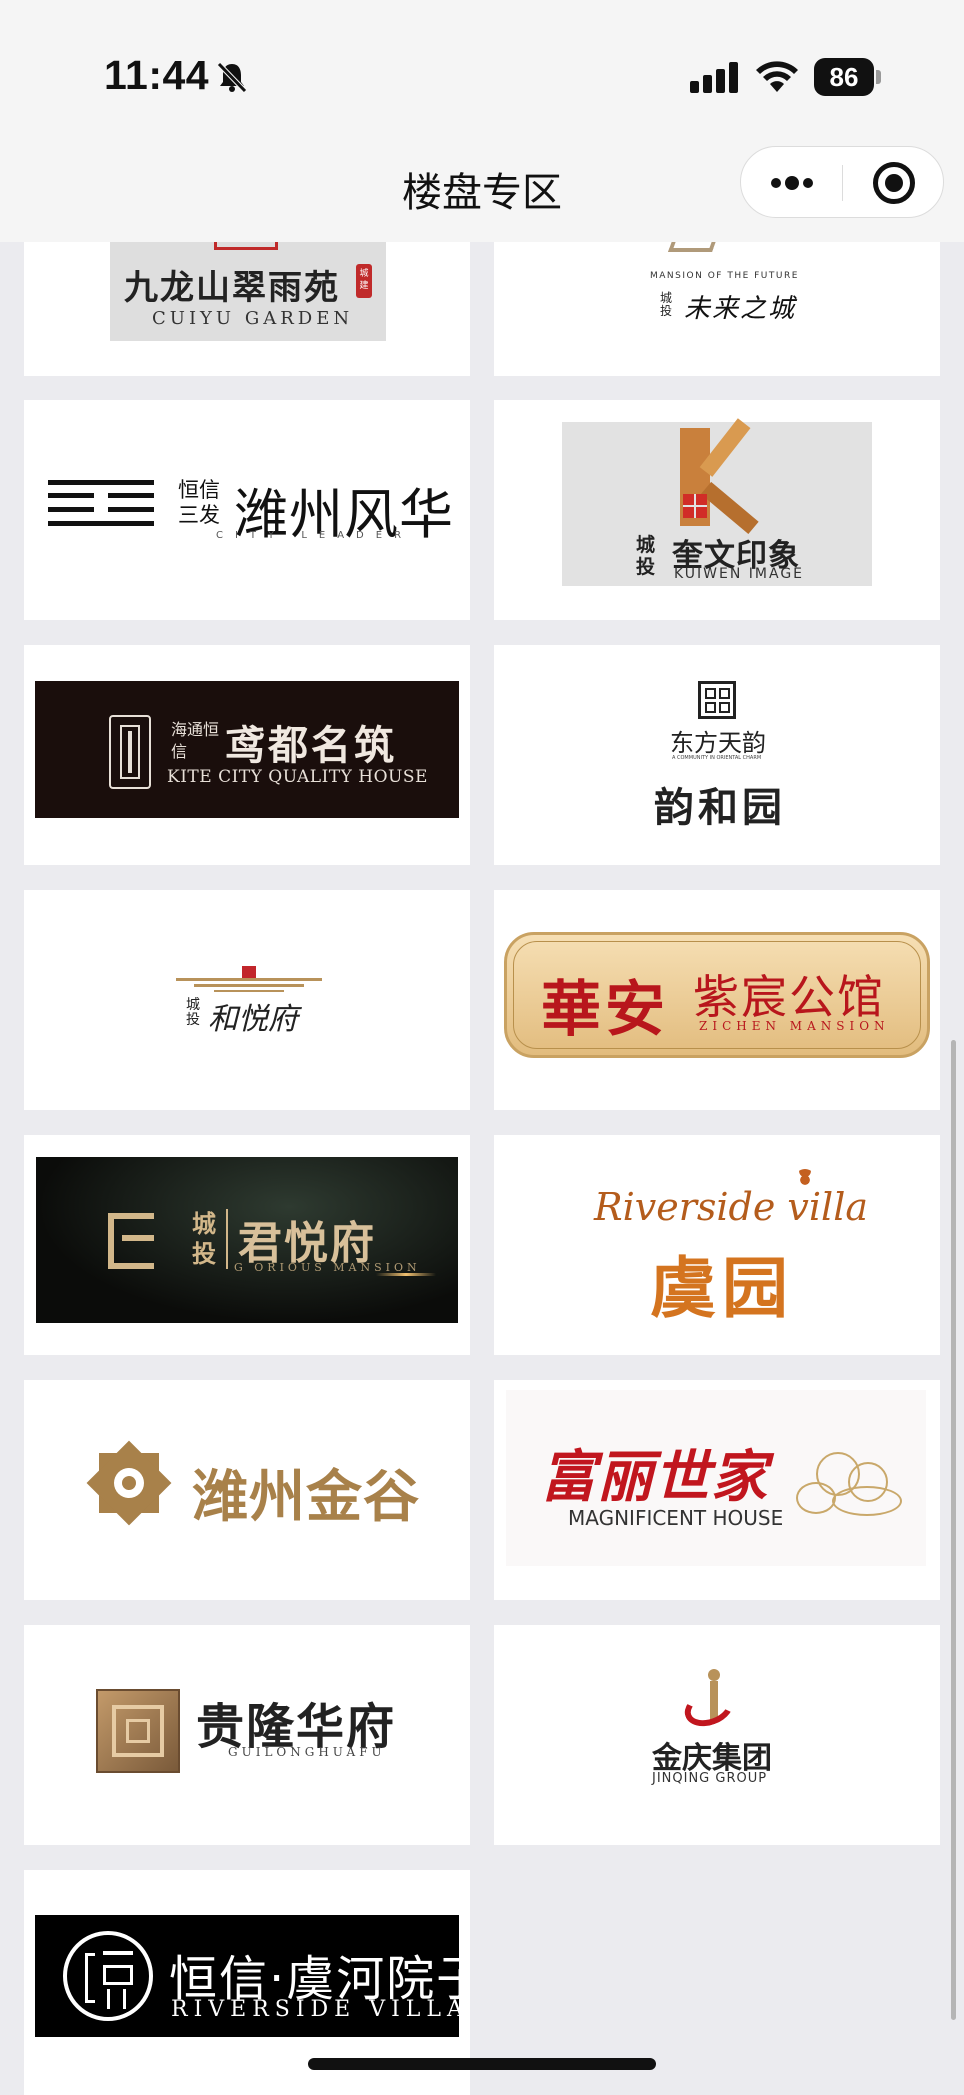  What do you see at coordinates (108, 1976) in the screenshot?
I see `yuhe-emblem` at bounding box center [108, 1976].